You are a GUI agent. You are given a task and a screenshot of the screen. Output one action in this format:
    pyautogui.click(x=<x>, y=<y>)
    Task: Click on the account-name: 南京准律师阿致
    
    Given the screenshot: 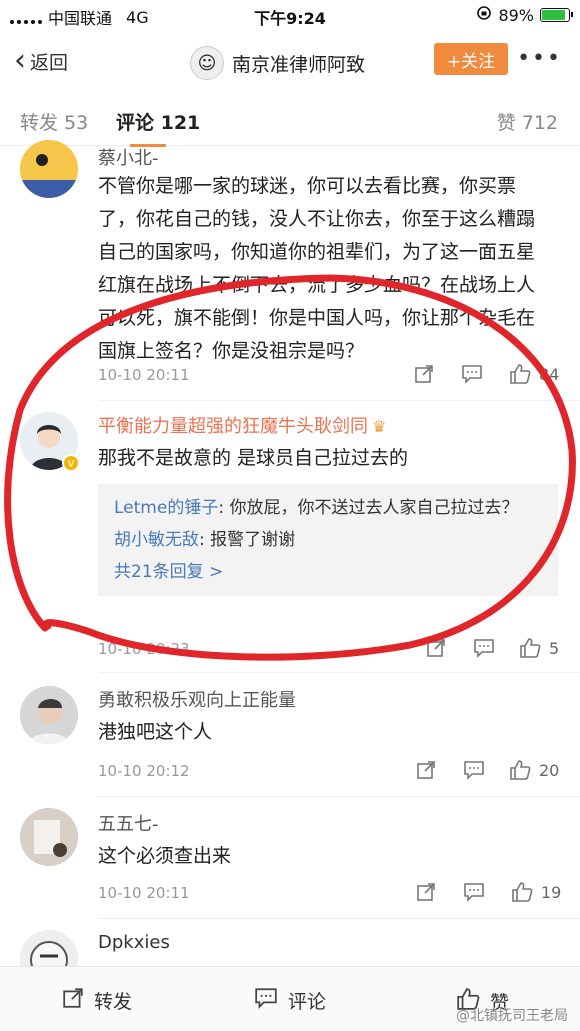 What is the action you would take?
    pyautogui.click(x=299, y=64)
    